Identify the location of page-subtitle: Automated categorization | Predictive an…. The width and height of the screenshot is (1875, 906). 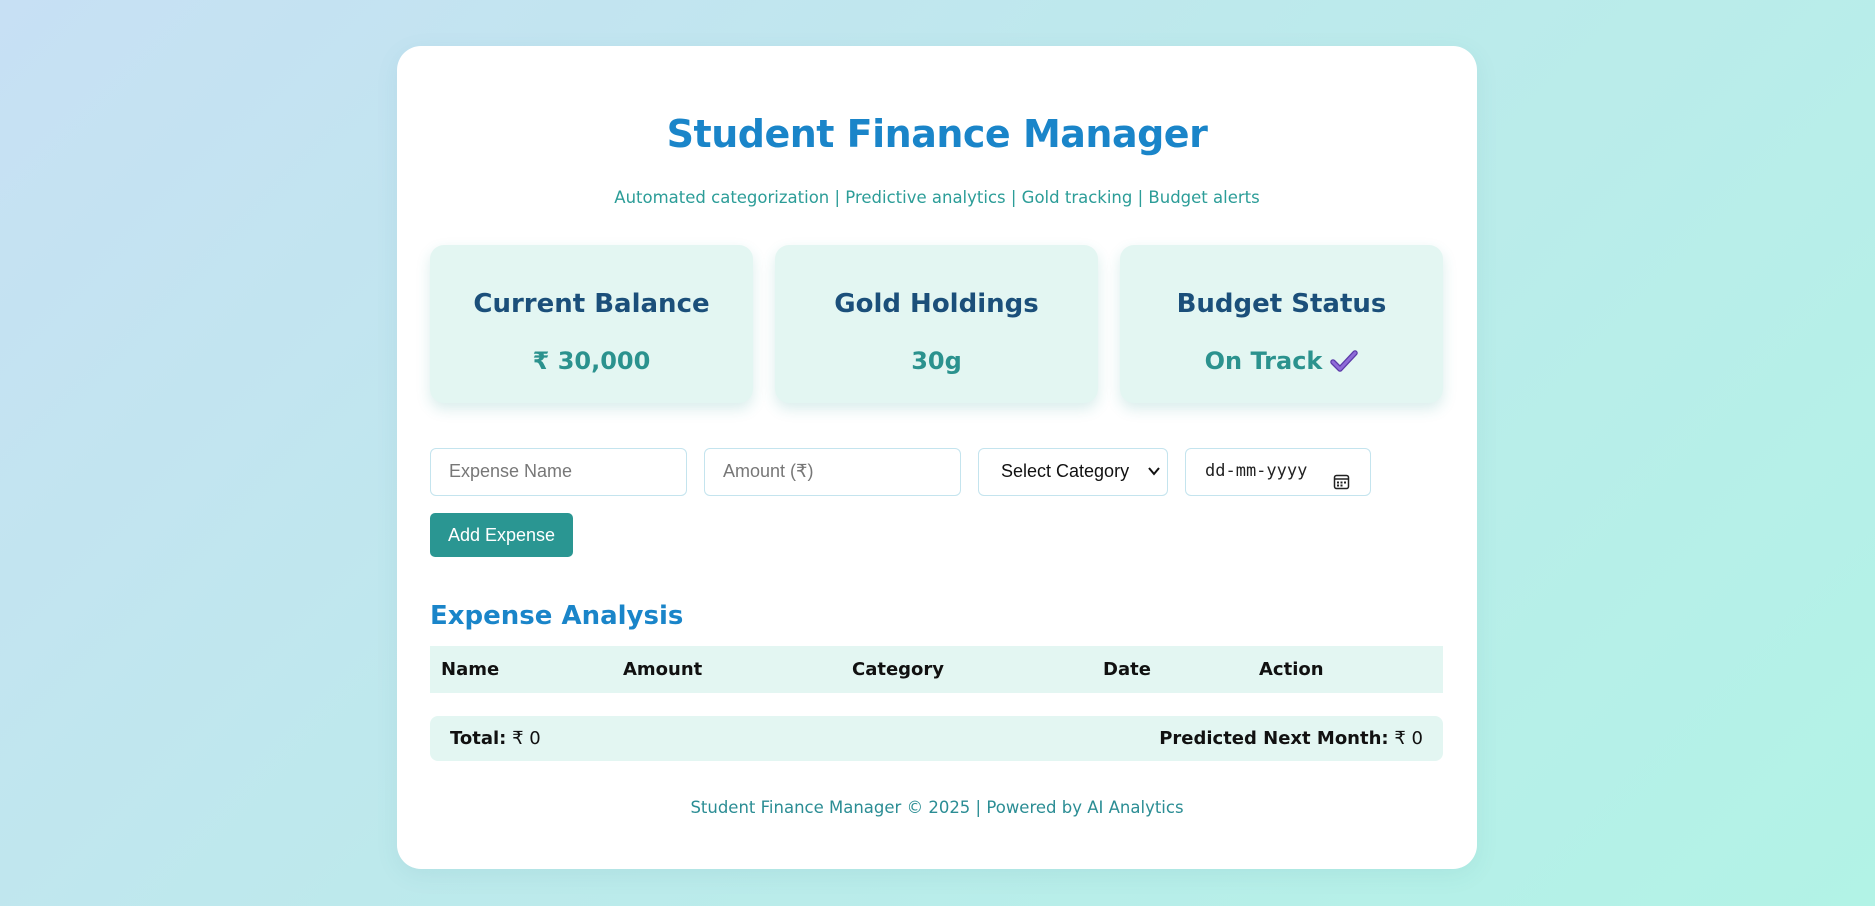
(937, 197).